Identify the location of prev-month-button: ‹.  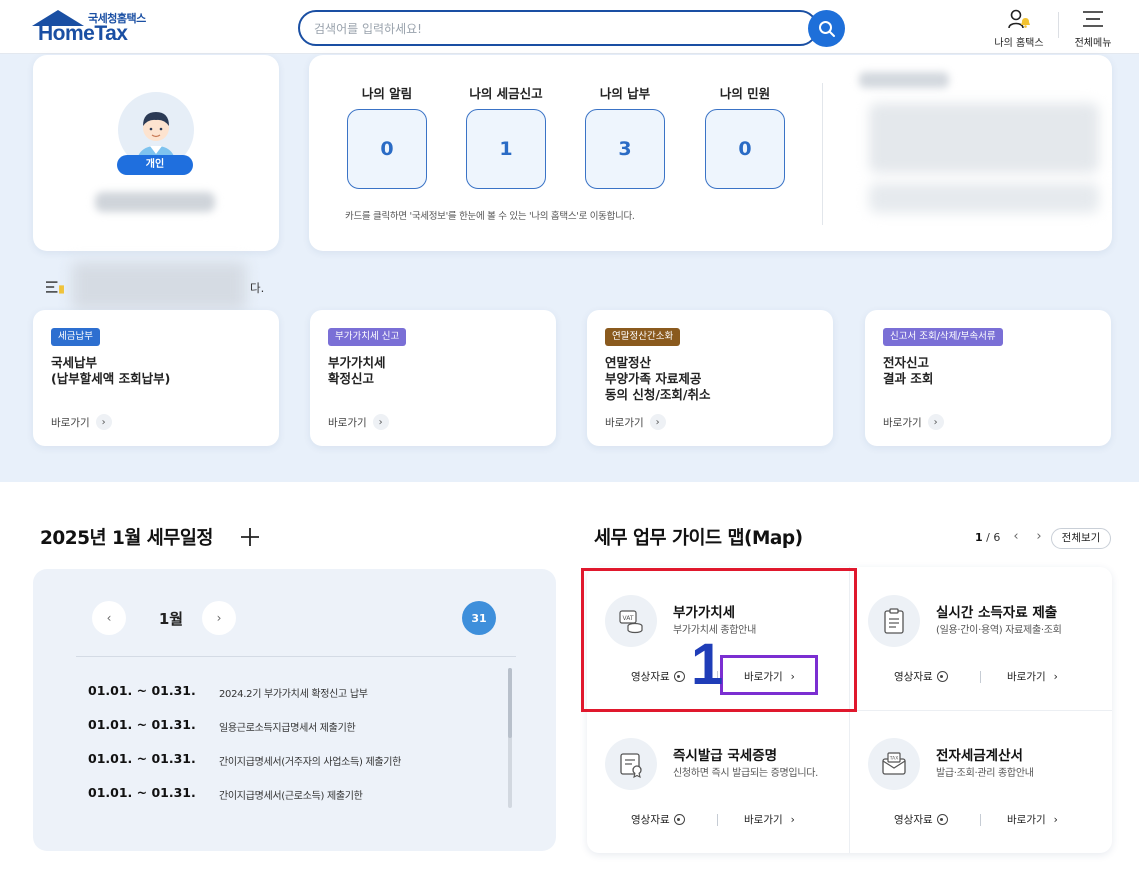
(109, 618).